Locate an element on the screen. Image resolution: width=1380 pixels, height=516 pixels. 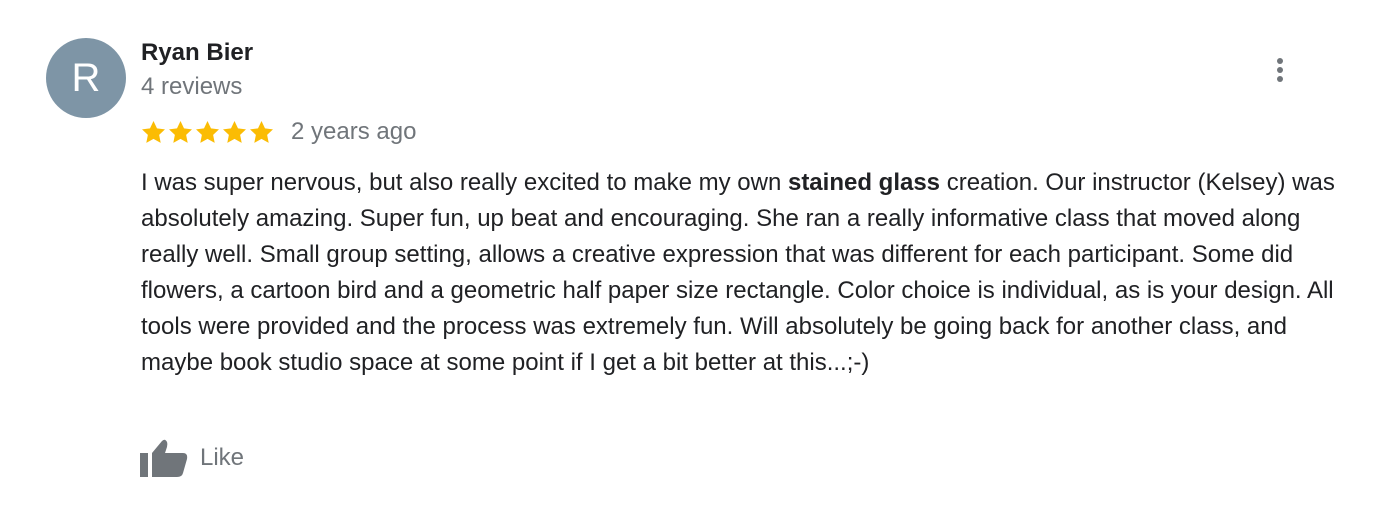
avatar: R is located at coordinates (86, 78).